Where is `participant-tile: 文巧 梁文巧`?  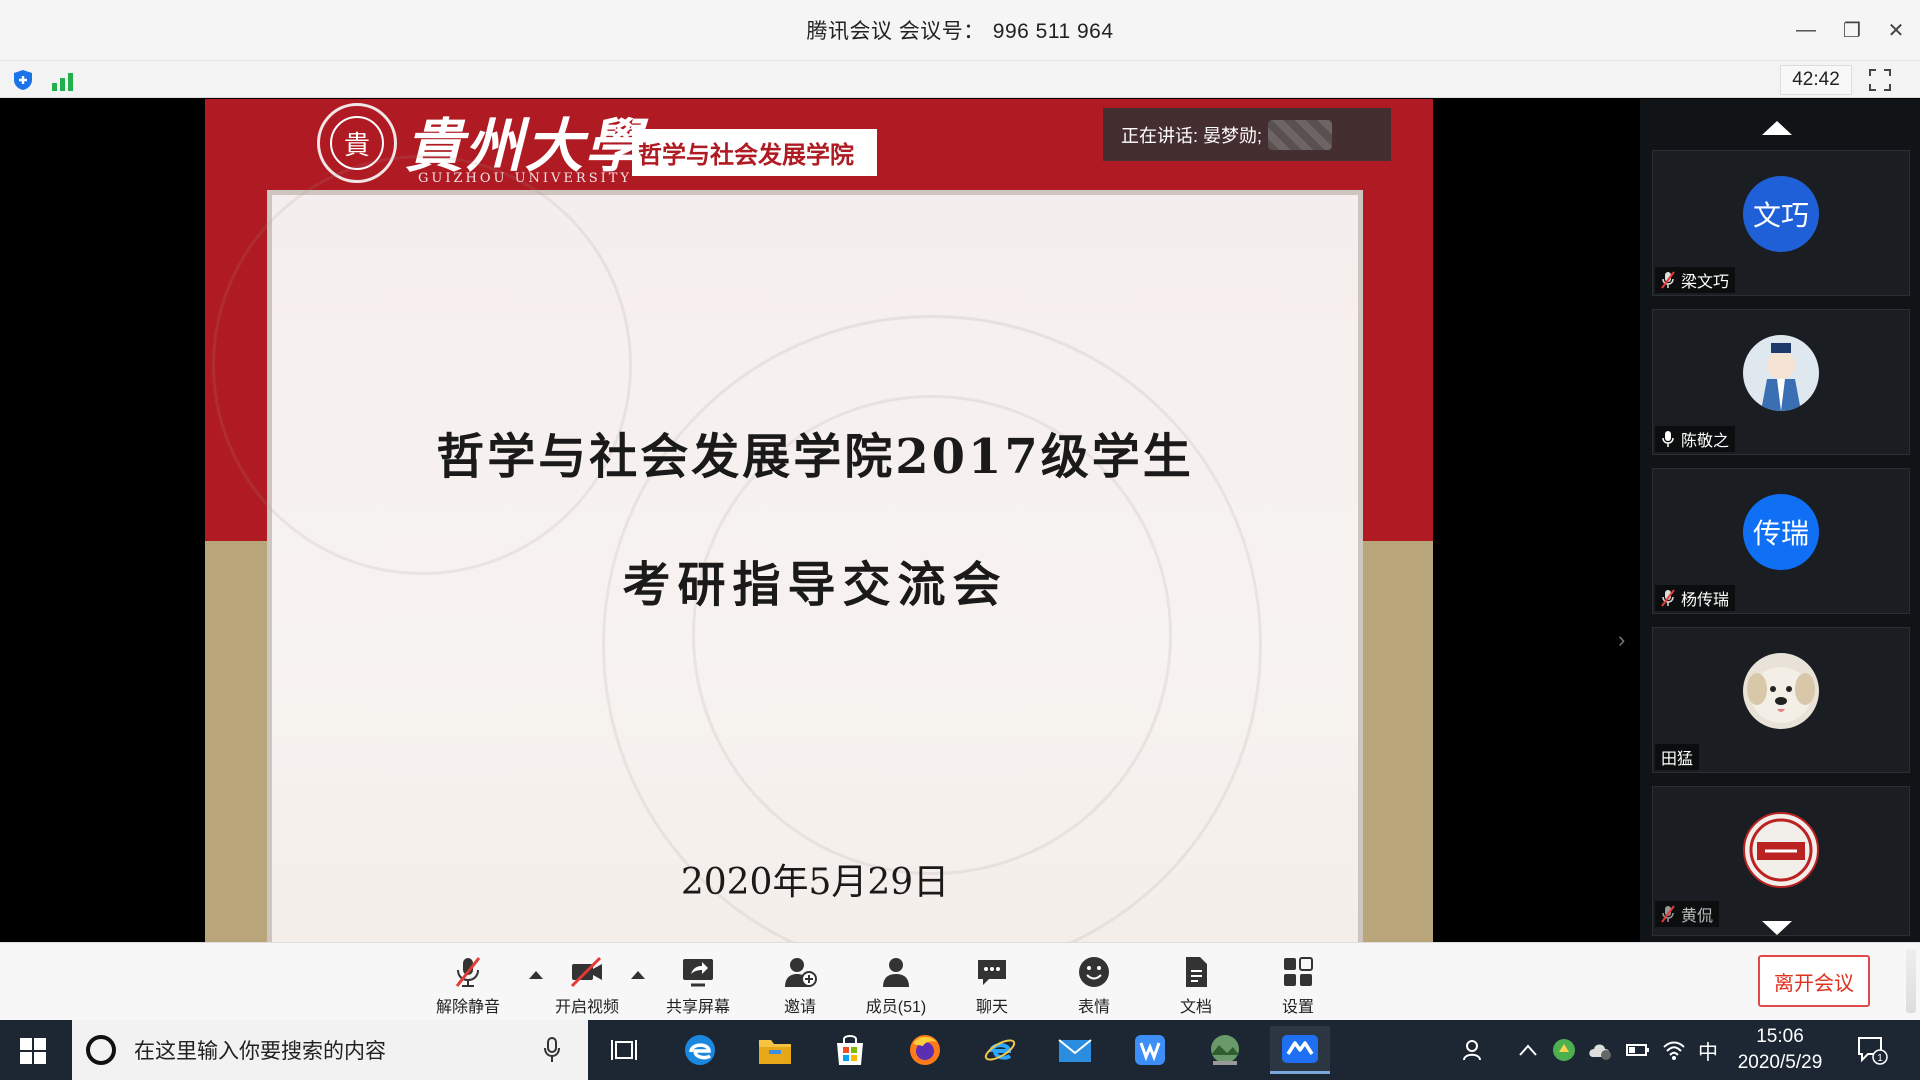
participant-tile: 文巧 梁文巧 is located at coordinates (1781, 223).